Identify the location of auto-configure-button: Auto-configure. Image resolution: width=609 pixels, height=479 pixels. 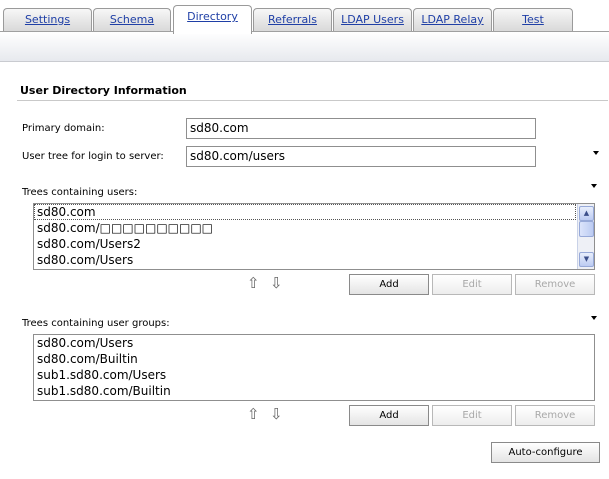
(545, 452).